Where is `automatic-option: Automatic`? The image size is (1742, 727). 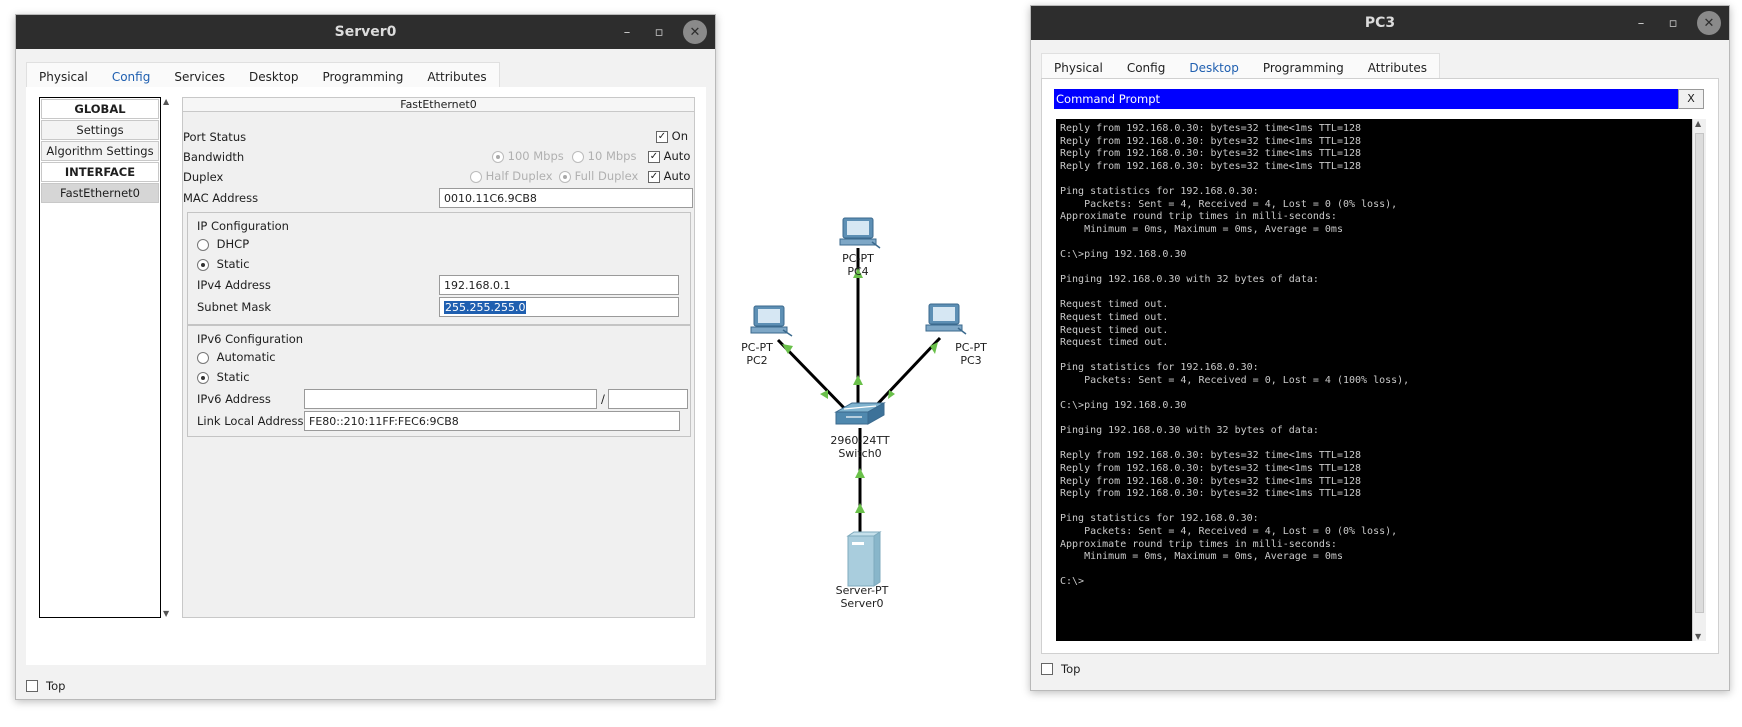
automatic-option: Automatic is located at coordinates (236, 357).